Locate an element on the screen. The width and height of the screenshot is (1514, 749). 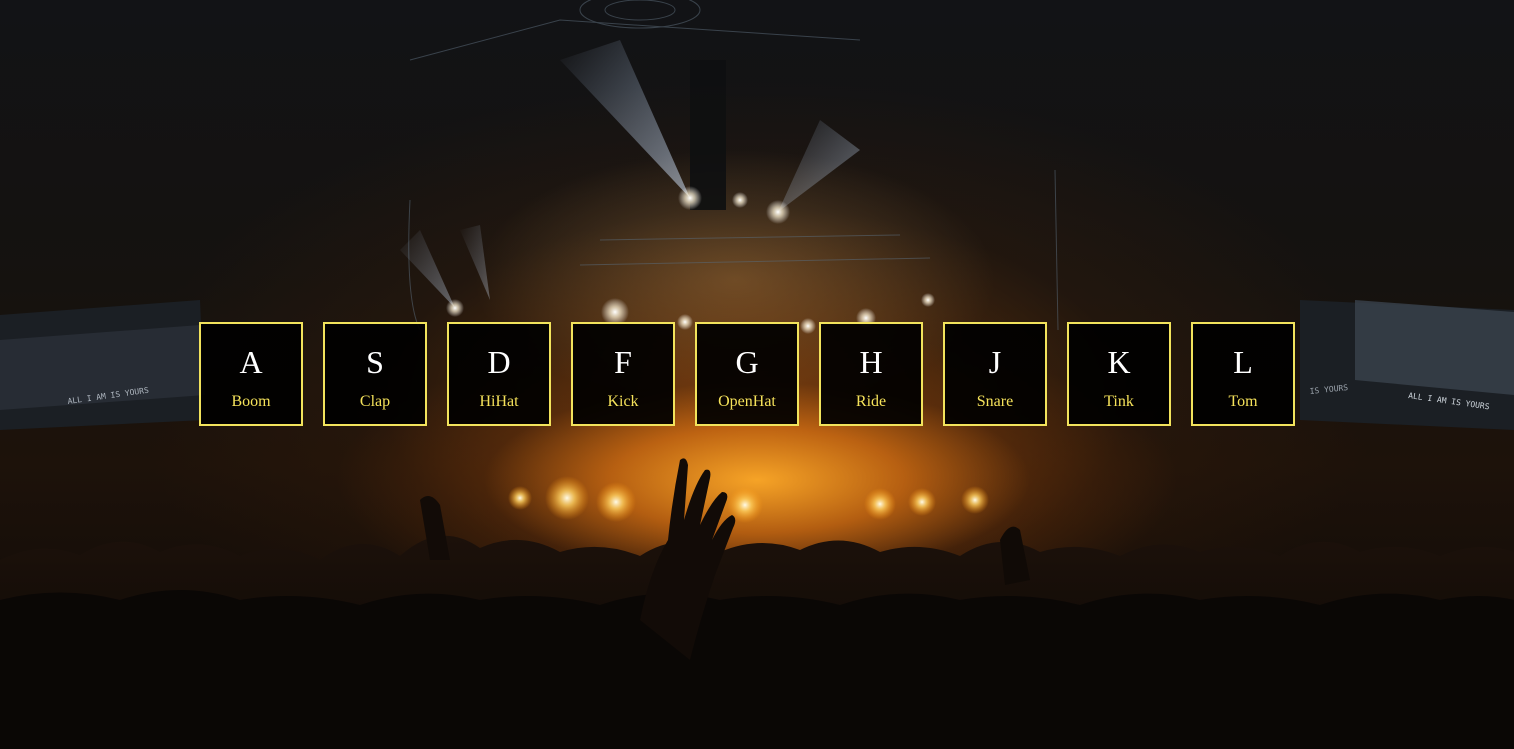
key-h-ride: H Ride is located at coordinates (871, 374).